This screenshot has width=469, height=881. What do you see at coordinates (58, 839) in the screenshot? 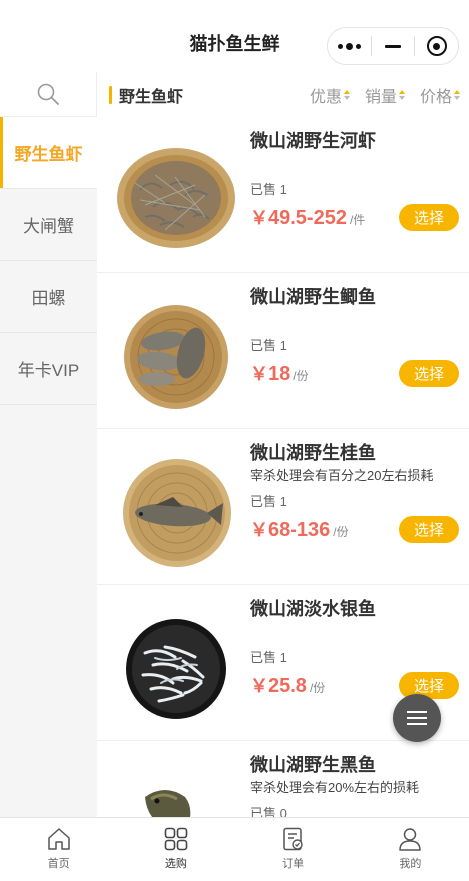
I see `home-icon` at bounding box center [58, 839].